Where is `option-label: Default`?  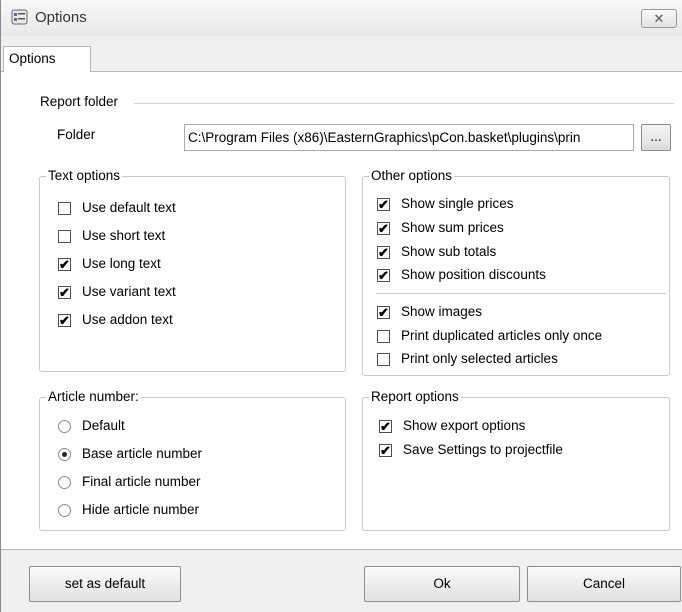 option-label: Default is located at coordinates (103, 425).